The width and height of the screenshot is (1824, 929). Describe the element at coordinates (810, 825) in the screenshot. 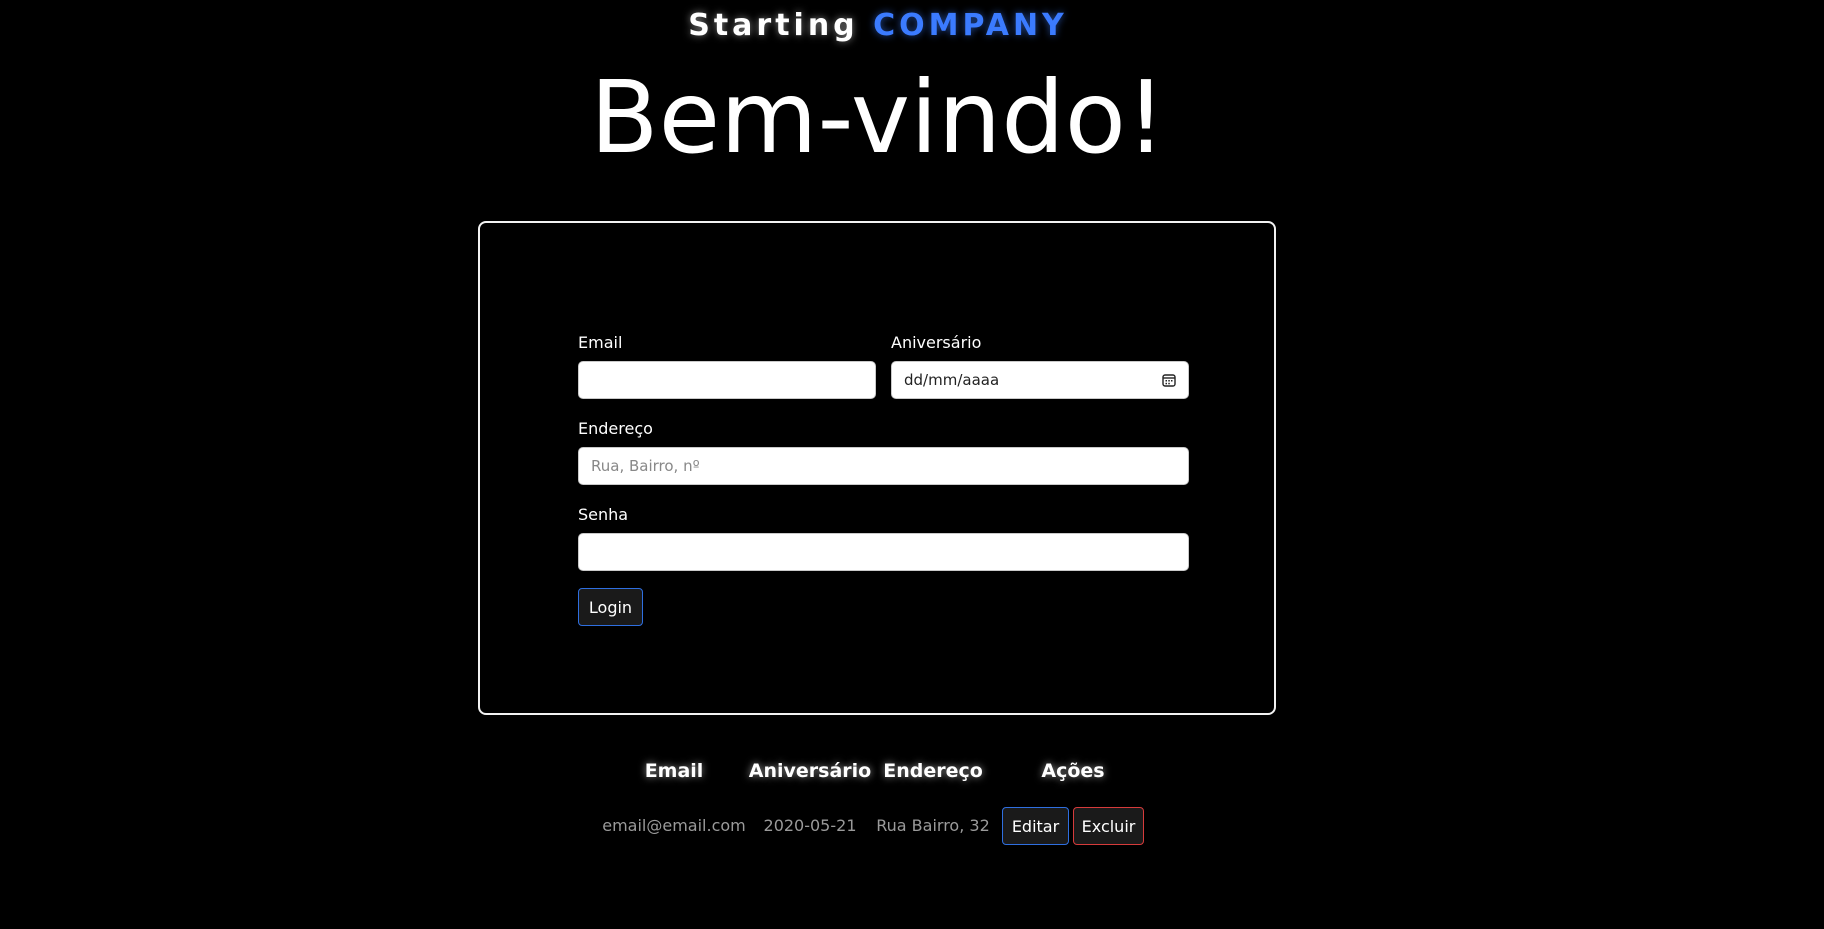

I see `row-birthday: 2020-05-21` at that location.